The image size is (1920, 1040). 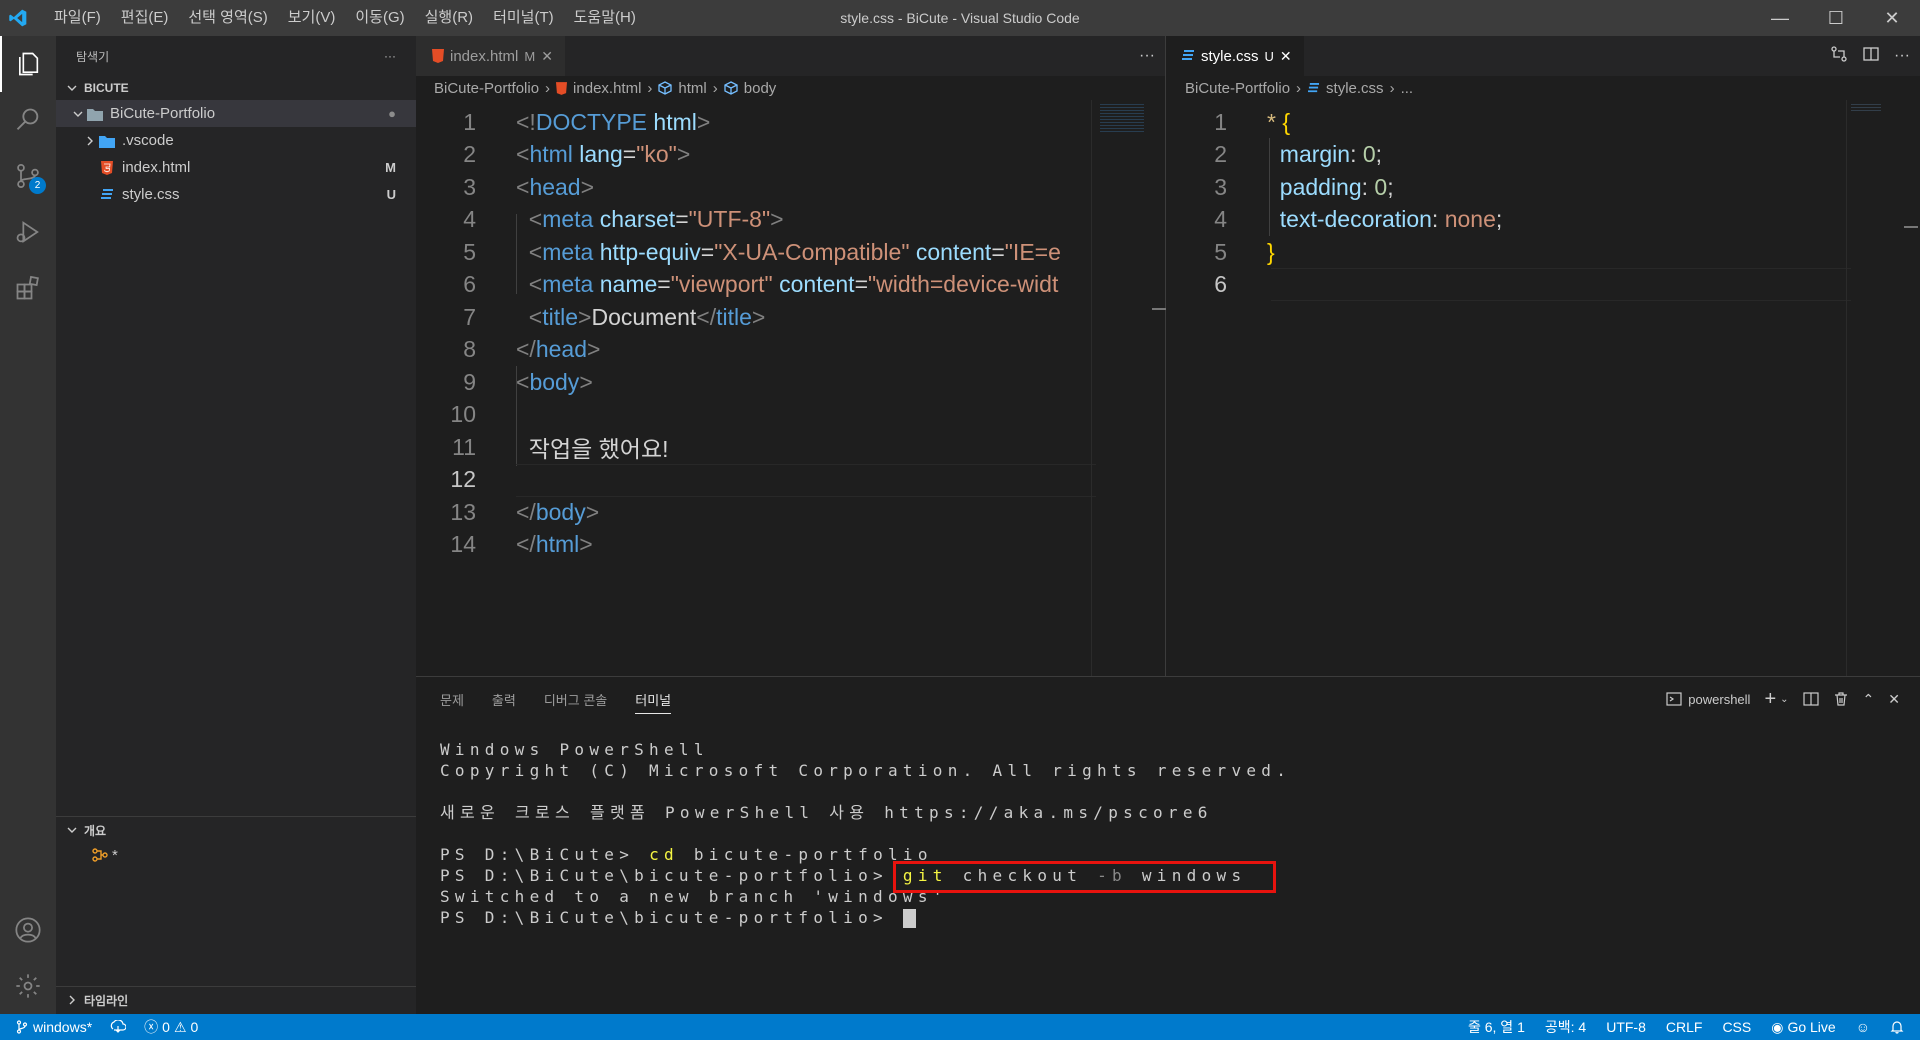 What do you see at coordinates (1871, 56) in the screenshot?
I see `split-editor-icon` at bounding box center [1871, 56].